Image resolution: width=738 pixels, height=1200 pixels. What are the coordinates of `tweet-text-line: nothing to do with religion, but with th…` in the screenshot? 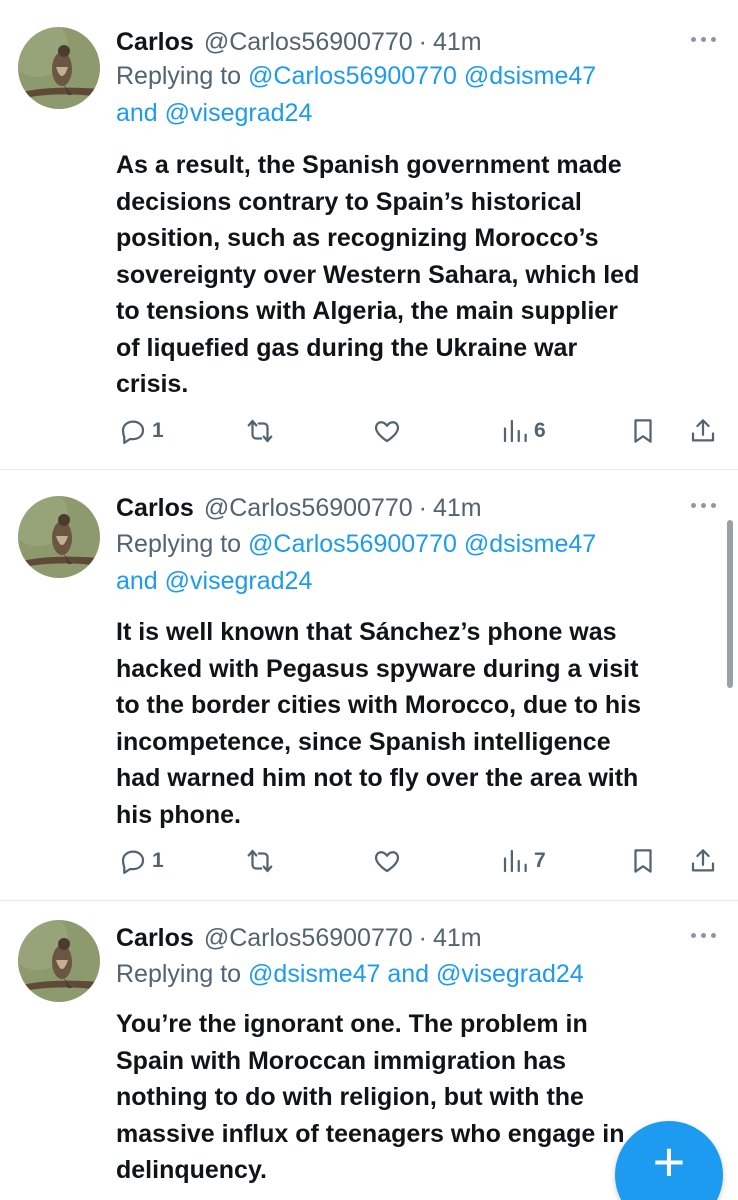 It's located at (350, 1097).